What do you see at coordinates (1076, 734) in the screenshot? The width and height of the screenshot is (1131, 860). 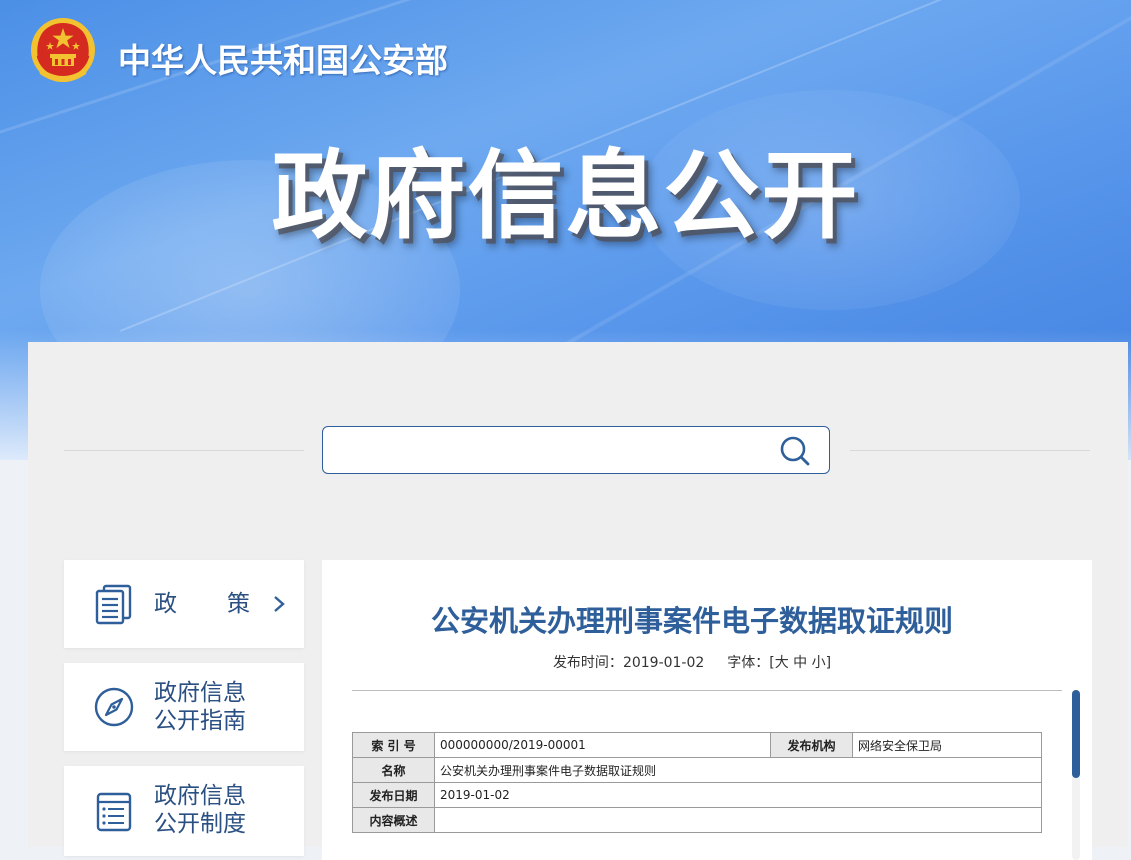 I see `scrollbar-thumb` at bounding box center [1076, 734].